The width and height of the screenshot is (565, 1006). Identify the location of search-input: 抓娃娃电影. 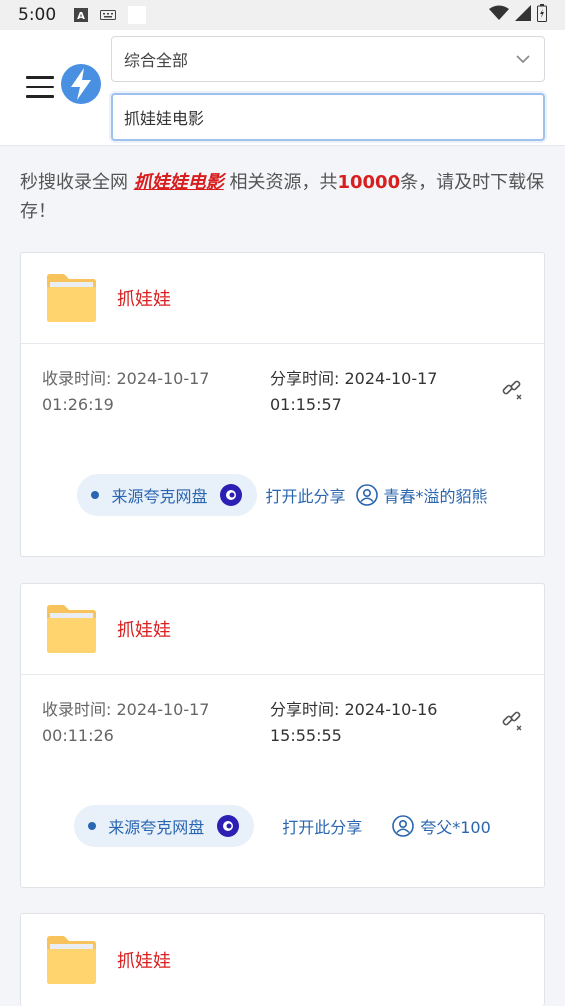
(328, 117).